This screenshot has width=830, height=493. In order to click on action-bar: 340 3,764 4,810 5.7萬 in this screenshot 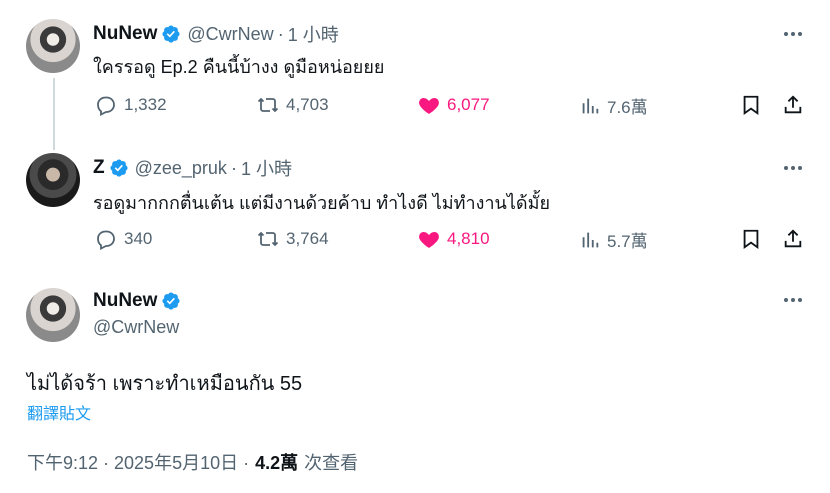, I will do `click(415, 241)`.